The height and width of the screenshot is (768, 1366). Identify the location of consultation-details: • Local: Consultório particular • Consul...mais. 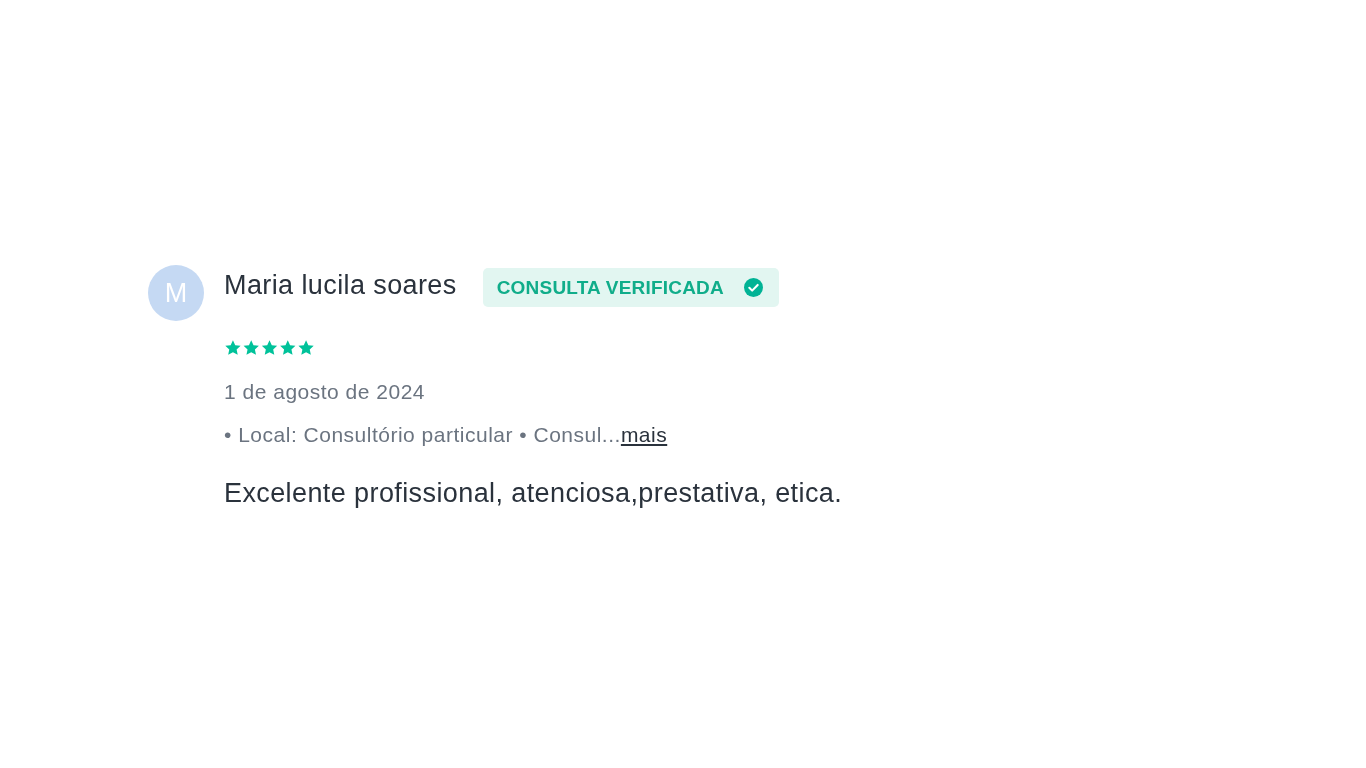
(446, 435).